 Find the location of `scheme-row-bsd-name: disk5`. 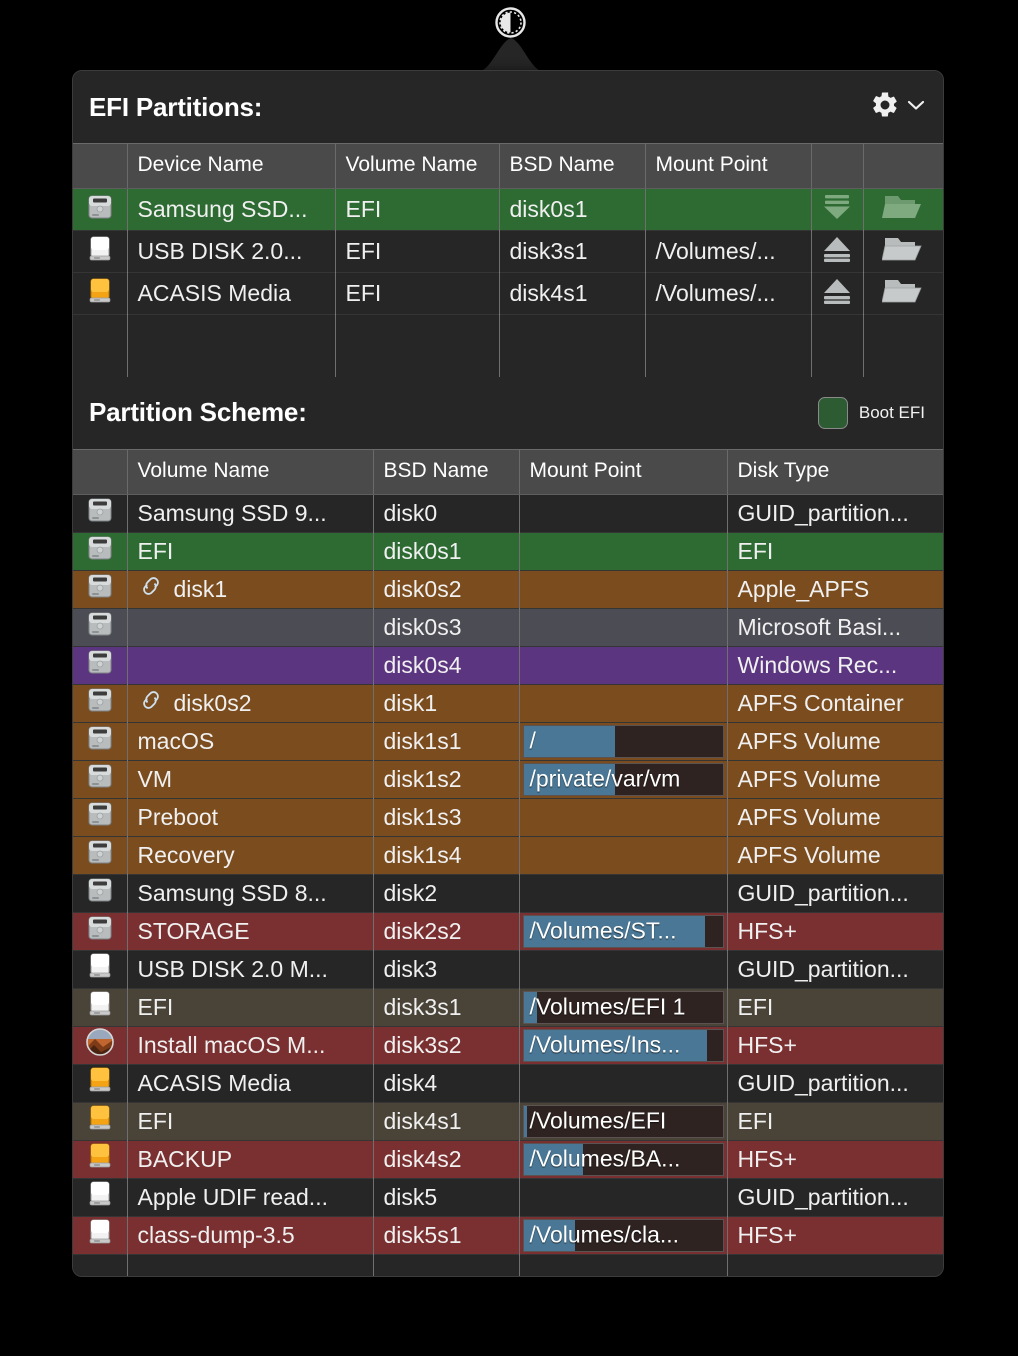

scheme-row-bsd-name: disk5 is located at coordinates (446, 1197).